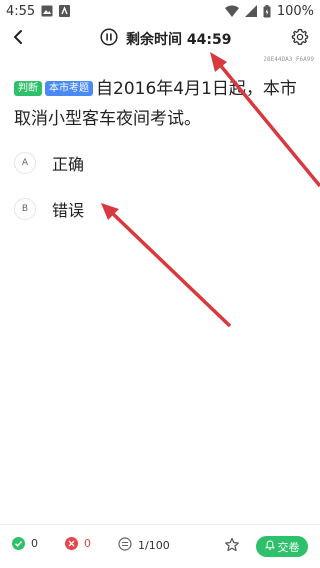 The width and height of the screenshot is (320, 568). I want to click on question-type-tag: 判断, so click(28, 88).